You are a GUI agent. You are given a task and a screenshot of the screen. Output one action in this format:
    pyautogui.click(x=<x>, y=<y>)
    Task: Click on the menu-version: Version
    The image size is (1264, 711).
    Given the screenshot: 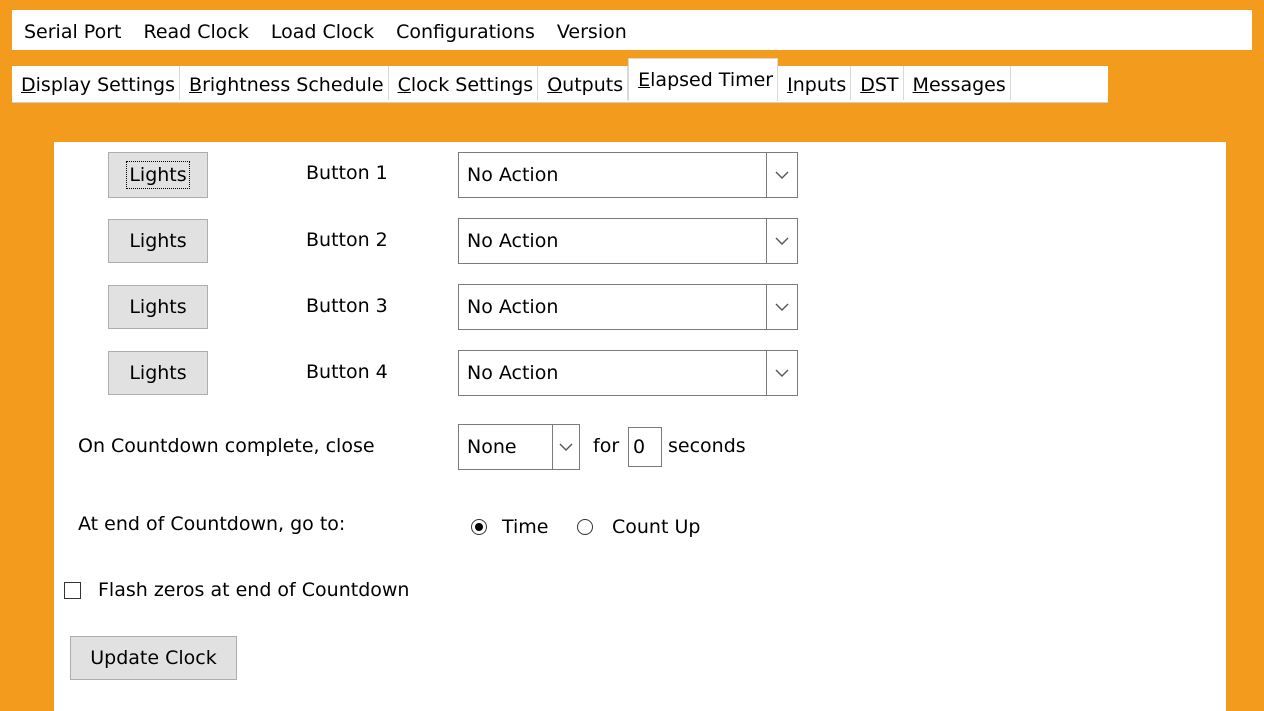 What is the action you would take?
    pyautogui.click(x=591, y=30)
    